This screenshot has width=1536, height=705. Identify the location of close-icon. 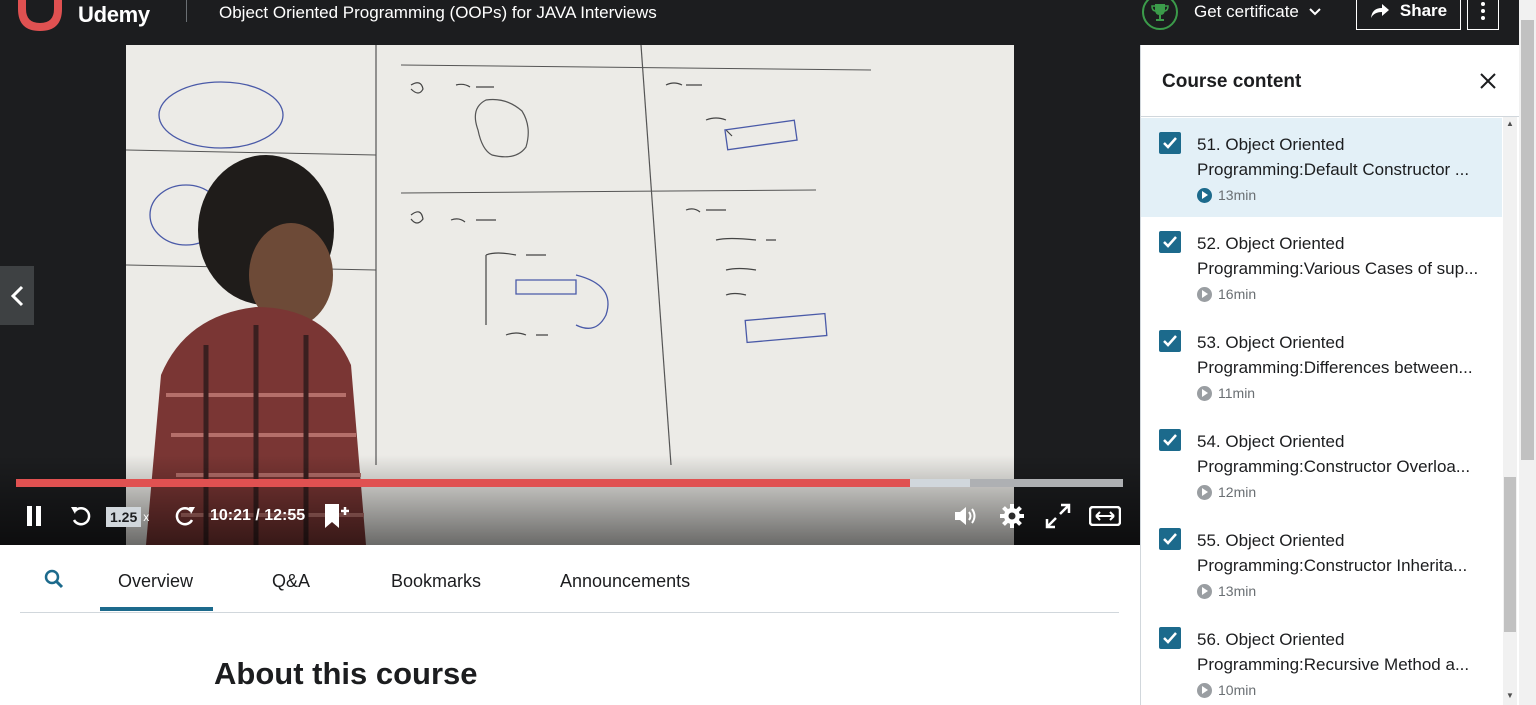
(1488, 81).